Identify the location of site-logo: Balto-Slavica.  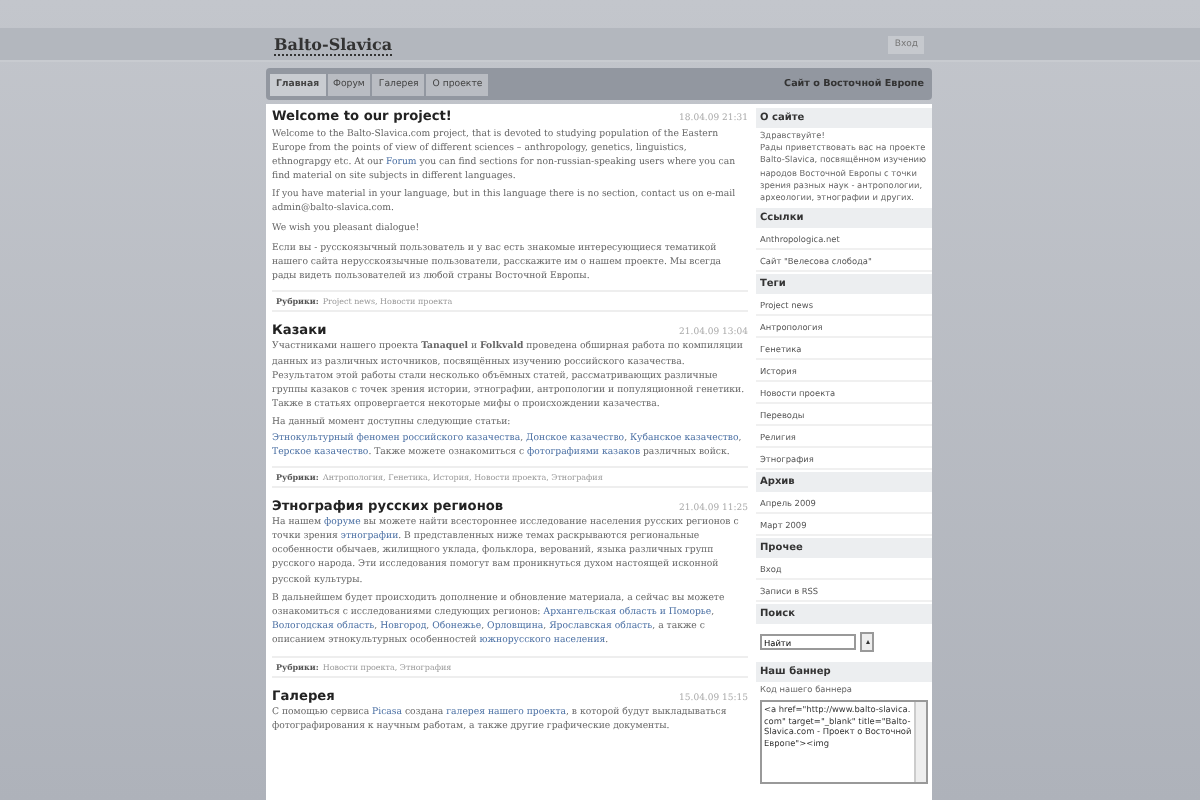
(333, 44).